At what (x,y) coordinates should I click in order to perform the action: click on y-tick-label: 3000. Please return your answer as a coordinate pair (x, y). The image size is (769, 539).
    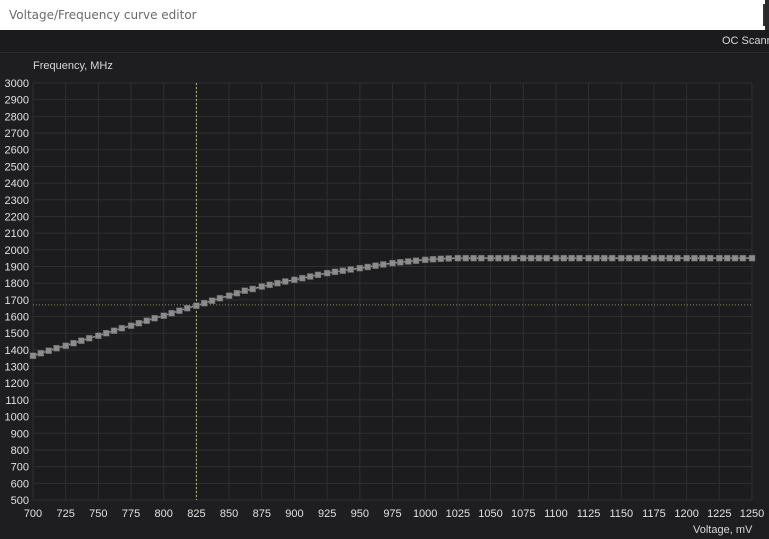
    Looking at the image, I should click on (17, 84).